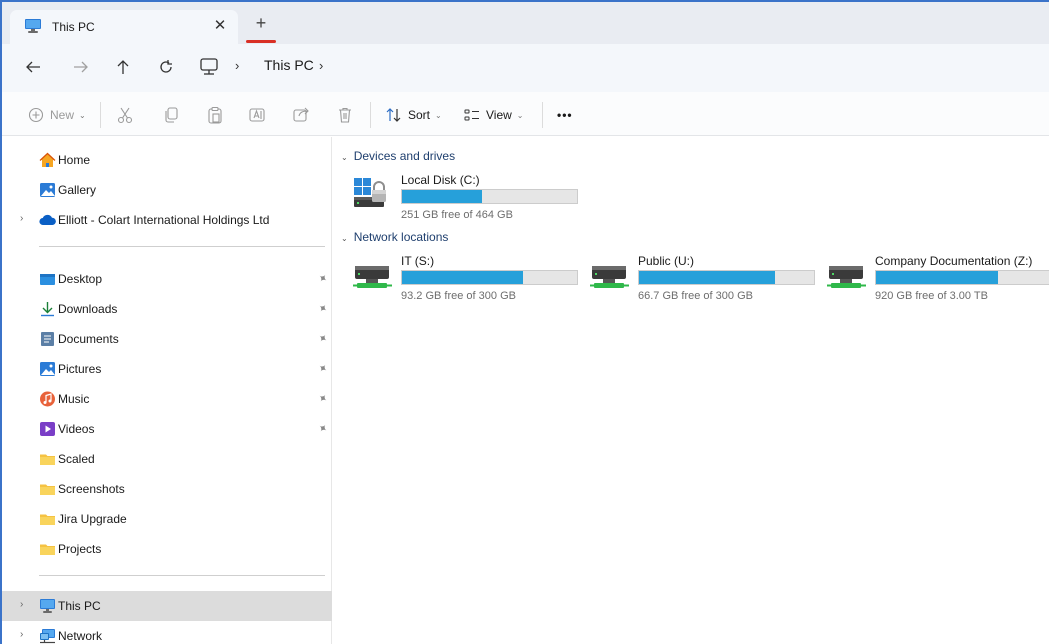  Describe the element at coordinates (414, 115) in the screenshot. I see `sort-button: Sort ⌄` at that location.